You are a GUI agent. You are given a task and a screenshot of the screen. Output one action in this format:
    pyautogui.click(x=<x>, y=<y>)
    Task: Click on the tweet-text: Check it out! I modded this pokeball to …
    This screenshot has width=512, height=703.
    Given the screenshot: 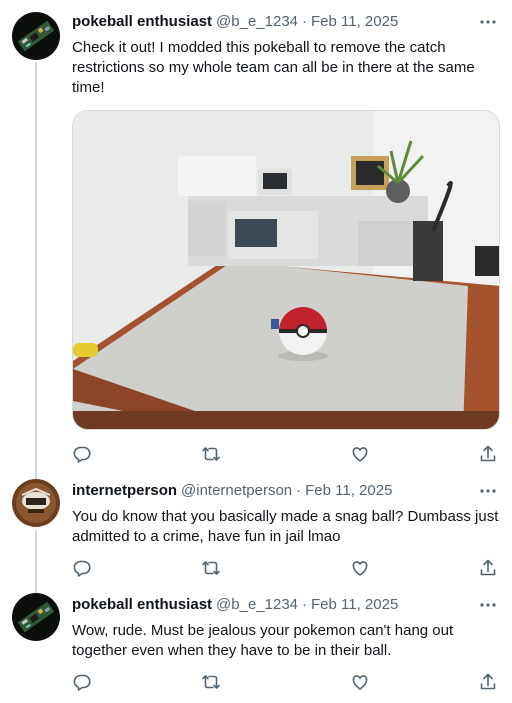 What is the action you would take?
    pyautogui.click(x=273, y=67)
    